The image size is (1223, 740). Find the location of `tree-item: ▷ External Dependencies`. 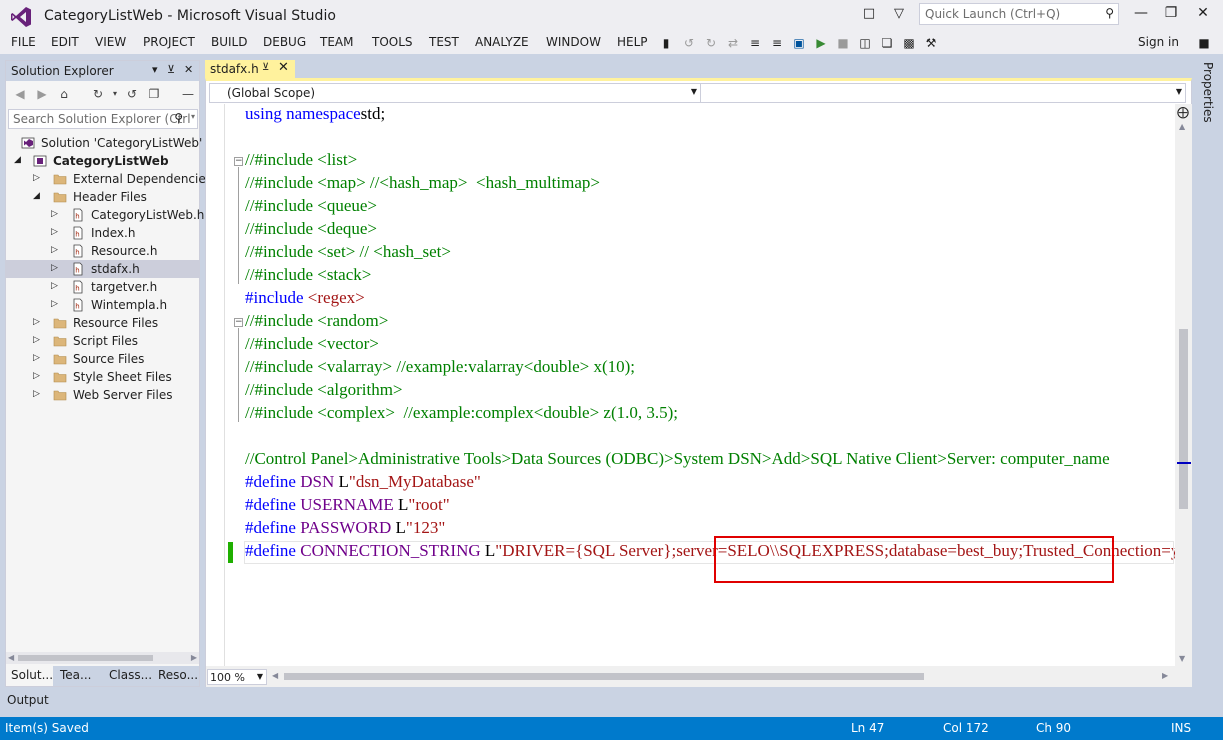

tree-item: ▷ External Dependencies is located at coordinates (109, 179).